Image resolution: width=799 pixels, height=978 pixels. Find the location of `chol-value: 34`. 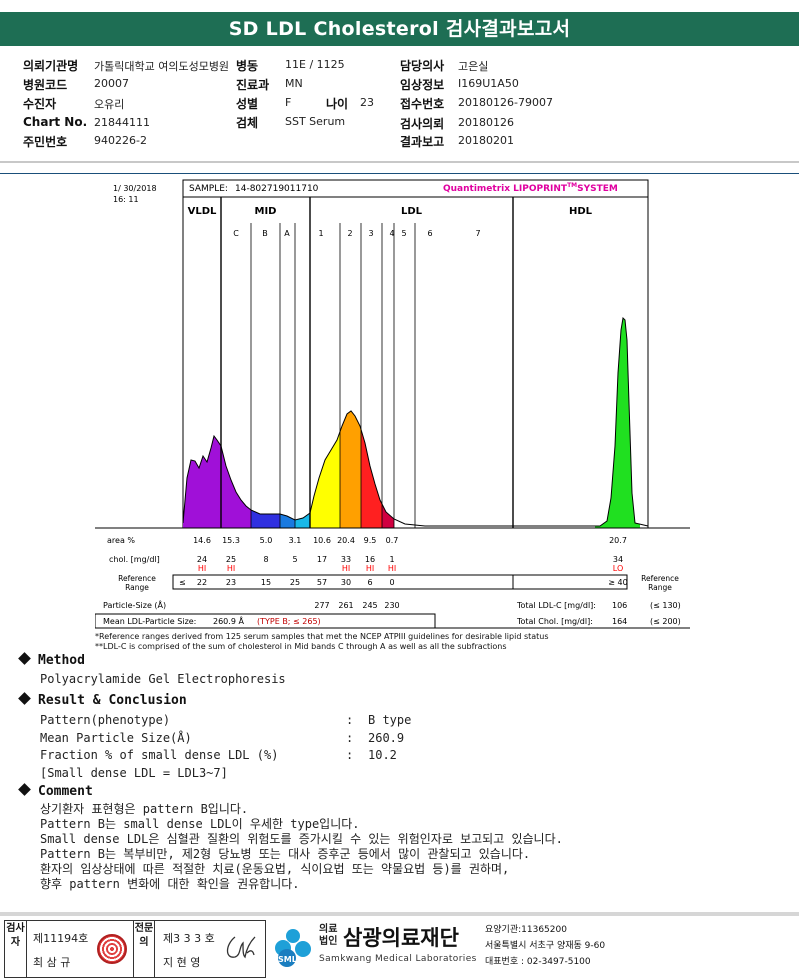

chol-value: 34 is located at coordinates (618, 559).